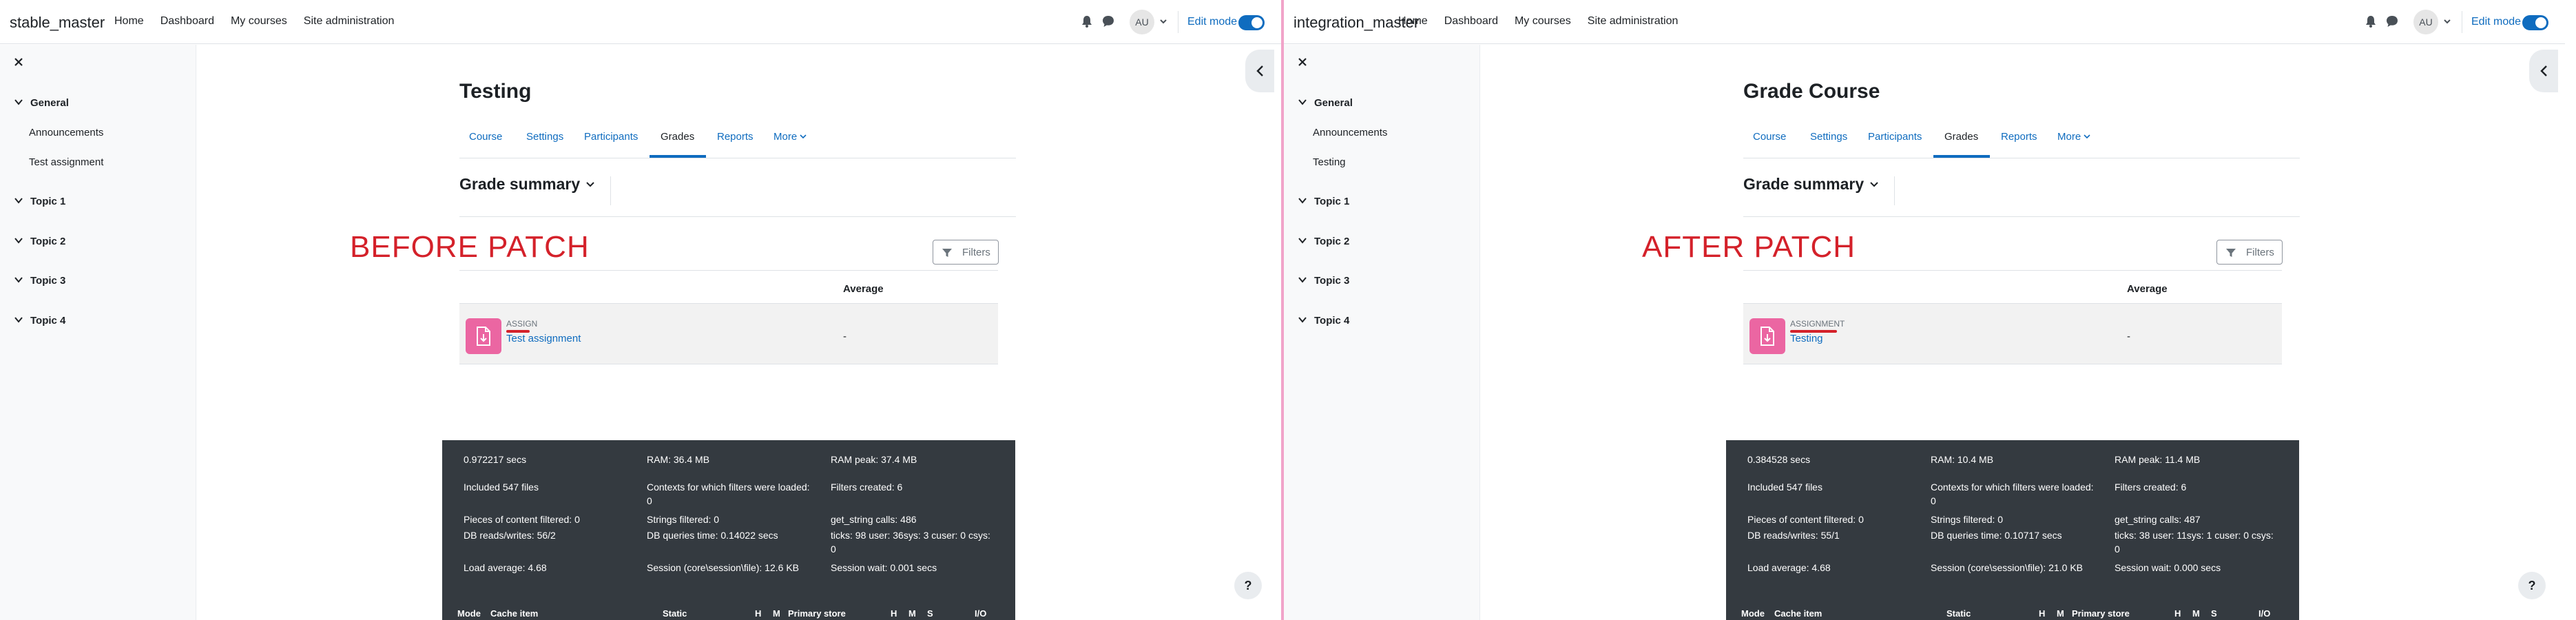 This screenshot has width=2576, height=620. What do you see at coordinates (1804, 184) in the screenshot?
I see `grade-report-title: Grade summary` at bounding box center [1804, 184].